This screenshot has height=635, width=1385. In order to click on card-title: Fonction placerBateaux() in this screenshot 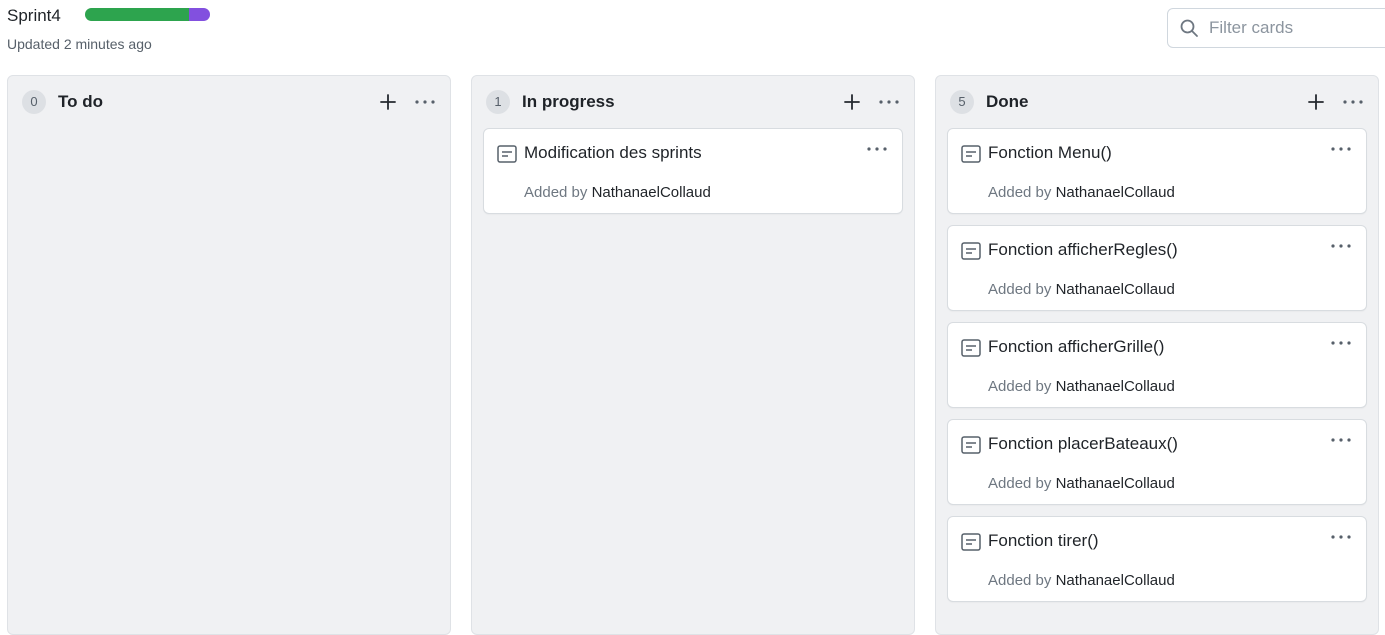, I will do `click(1083, 444)`.